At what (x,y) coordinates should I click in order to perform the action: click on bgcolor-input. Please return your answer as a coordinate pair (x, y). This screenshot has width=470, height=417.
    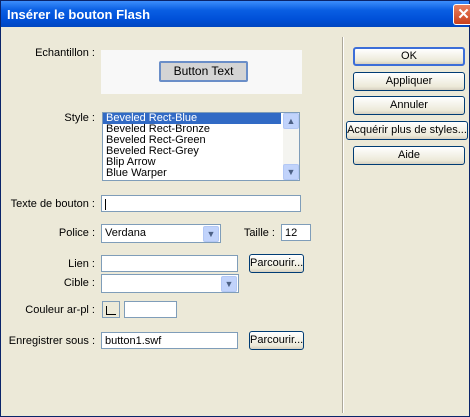
    Looking at the image, I should click on (150, 309).